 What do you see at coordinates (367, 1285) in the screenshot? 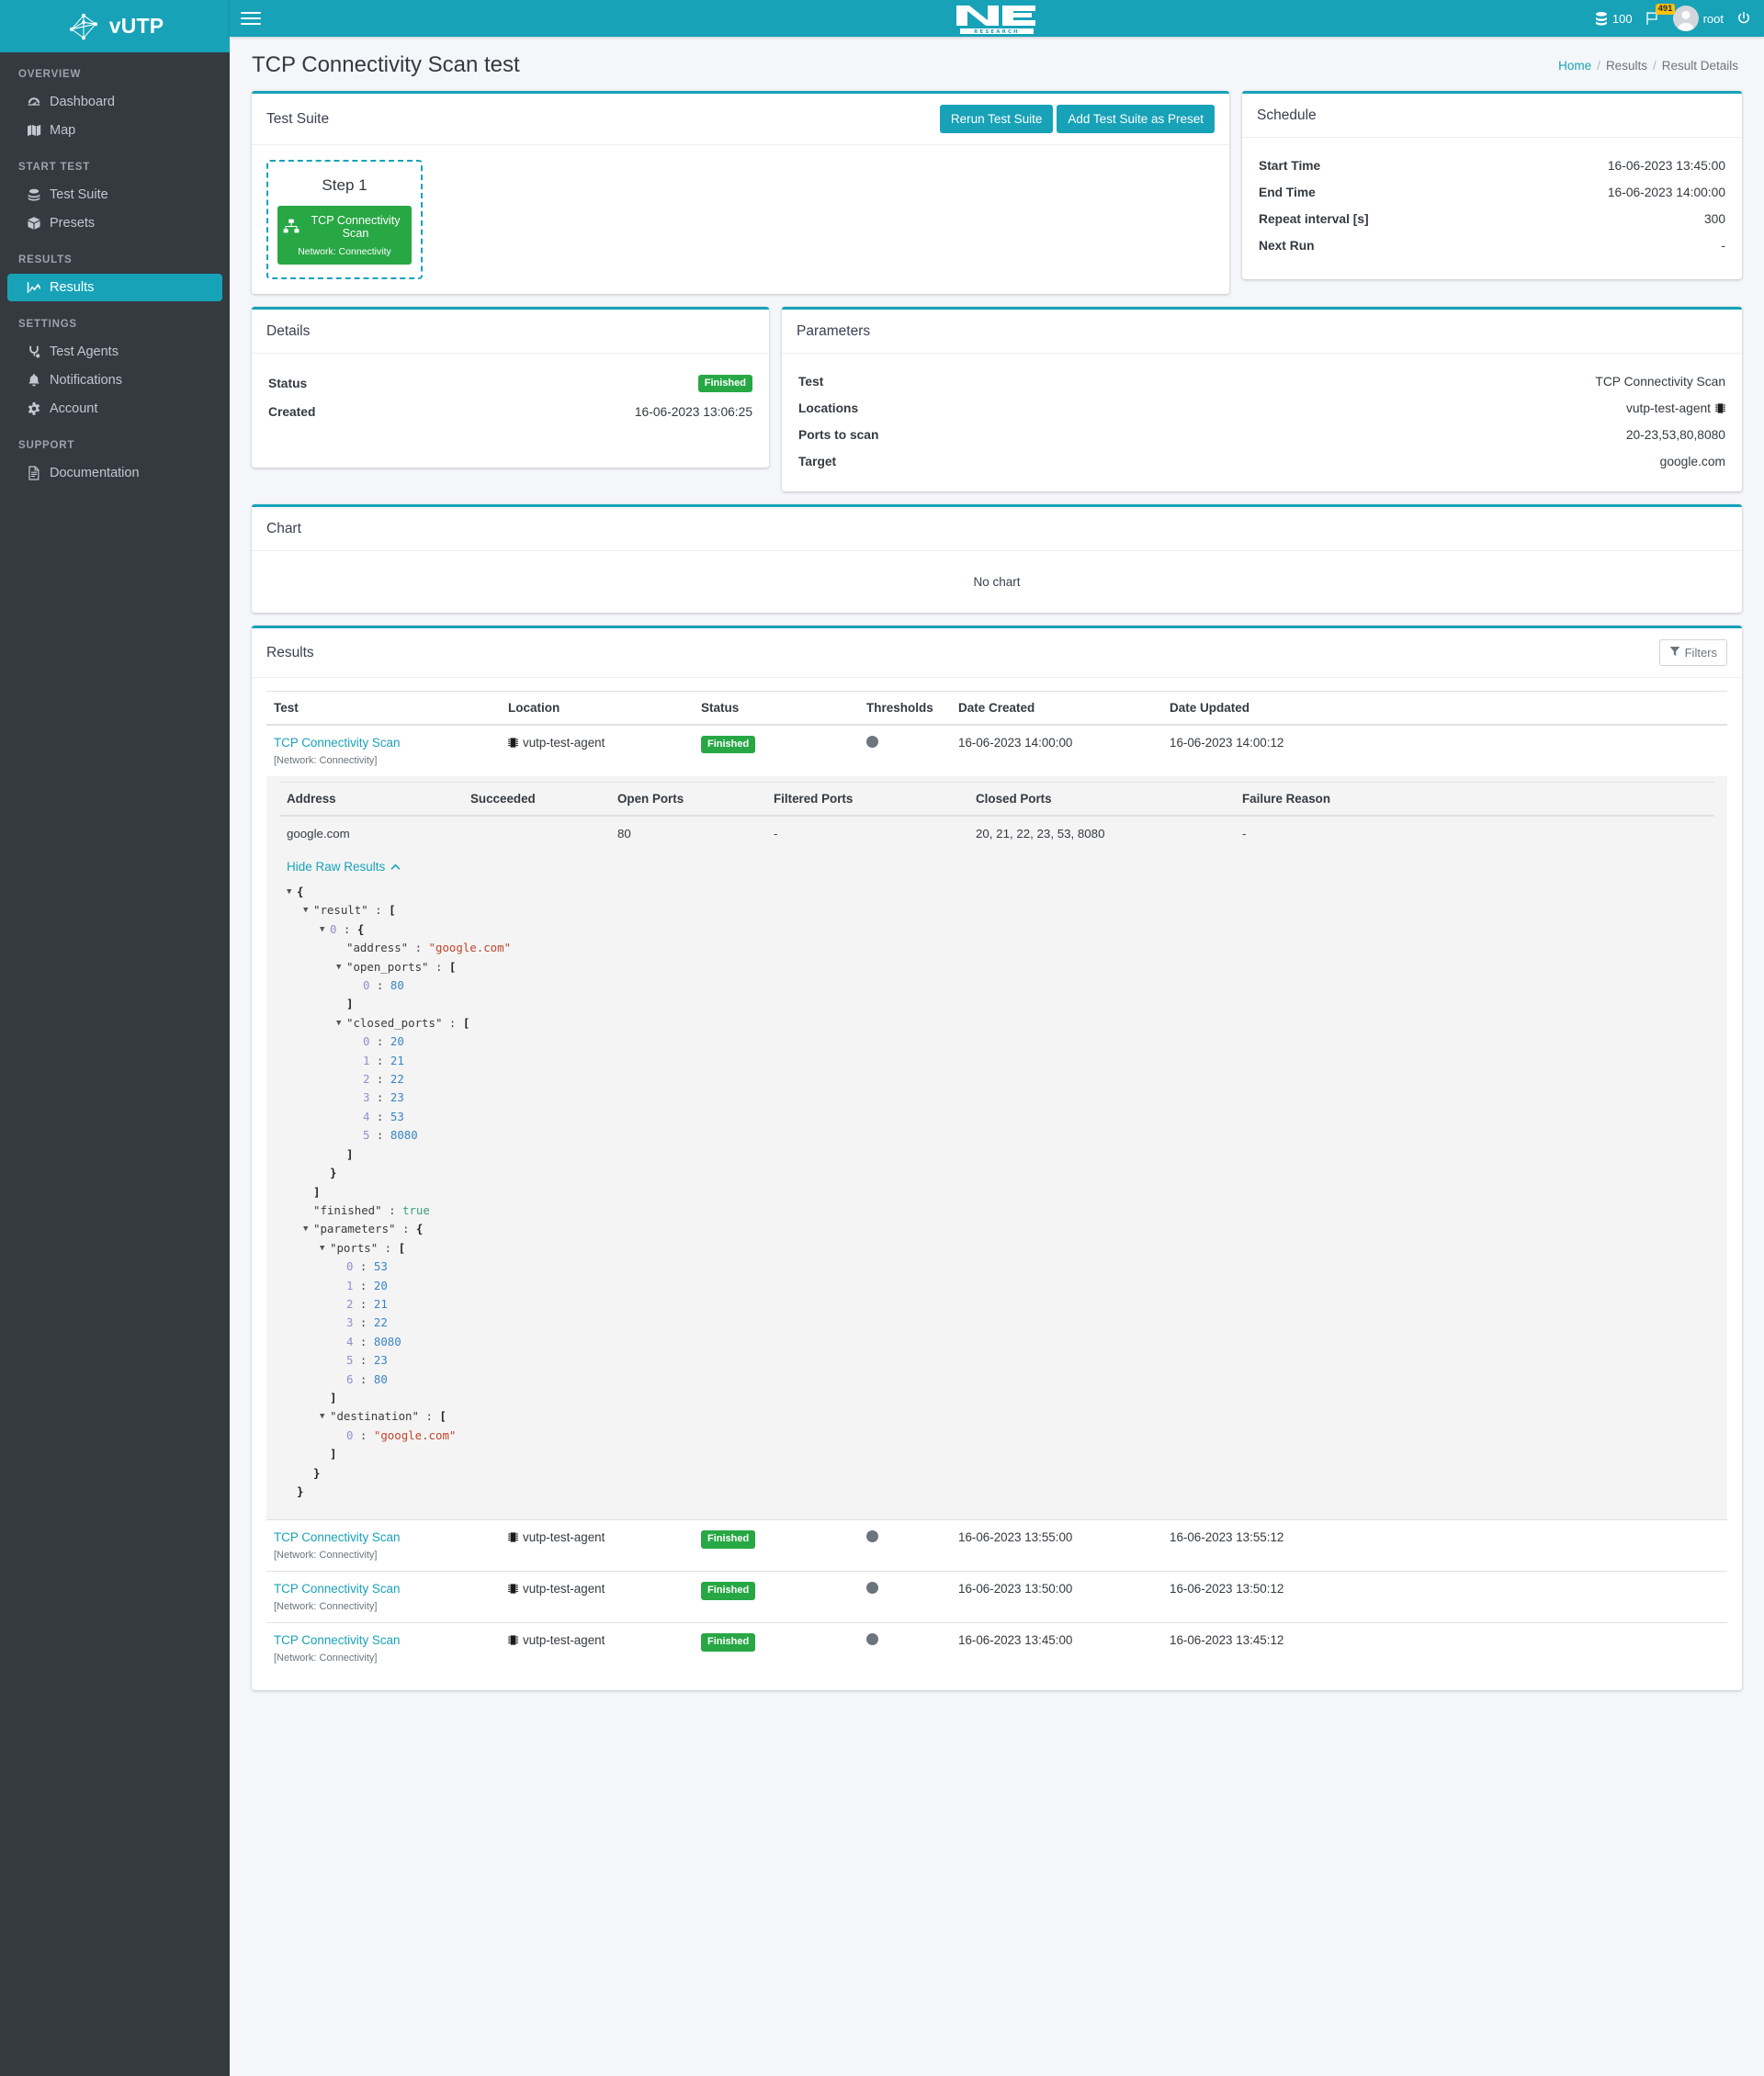
I see `json-line: ▼1 : 20` at bounding box center [367, 1285].